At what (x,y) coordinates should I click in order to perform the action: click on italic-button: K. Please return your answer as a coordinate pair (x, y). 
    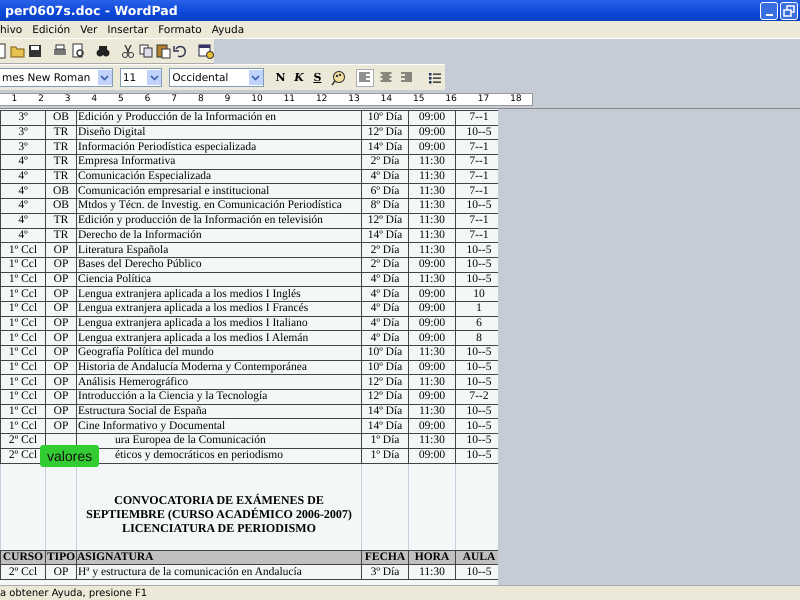
    Looking at the image, I should click on (299, 77).